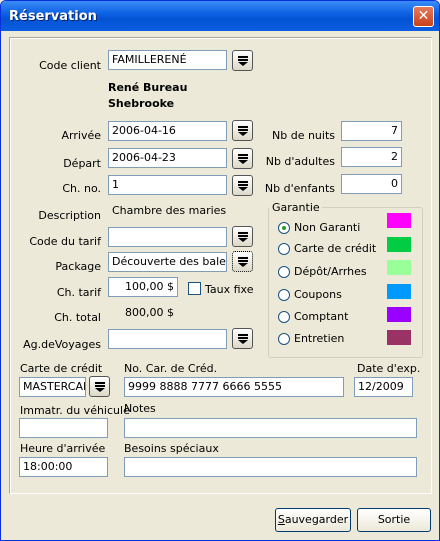 This screenshot has height=541, width=440. What do you see at coordinates (371, 157) in the screenshot?
I see `adults-input: 2` at bounding box center [371, 157].